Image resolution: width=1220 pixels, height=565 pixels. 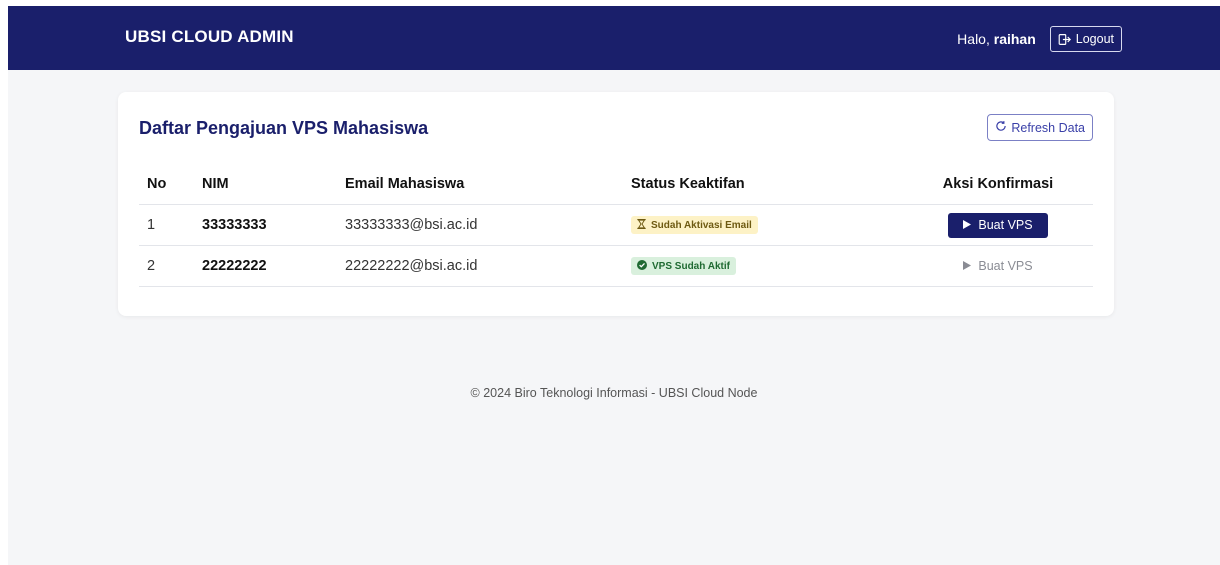 I want to click on header-no: No, so click(x=166, y=184).